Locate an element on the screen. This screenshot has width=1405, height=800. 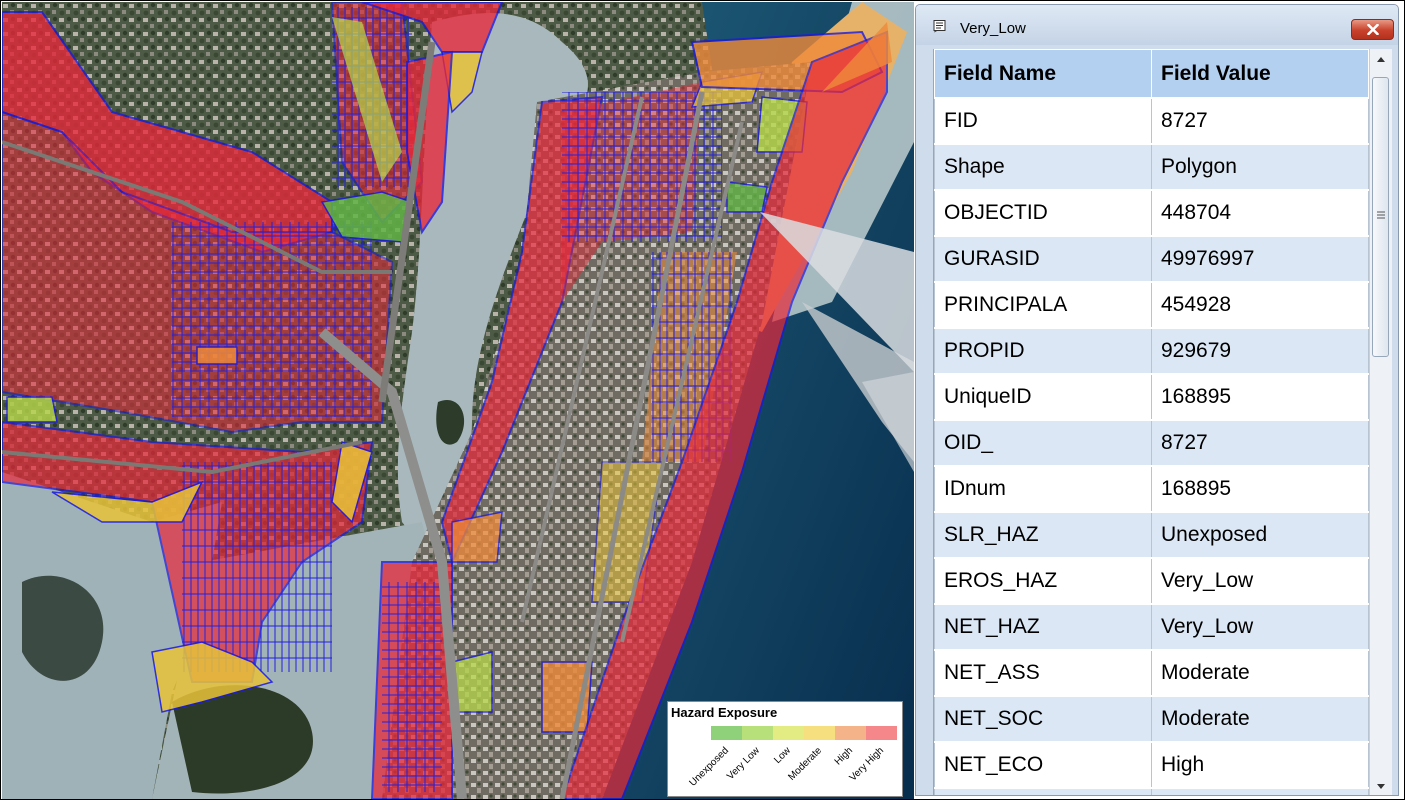
table-row: Shape Polygon is located at coordinates (1151, 167).